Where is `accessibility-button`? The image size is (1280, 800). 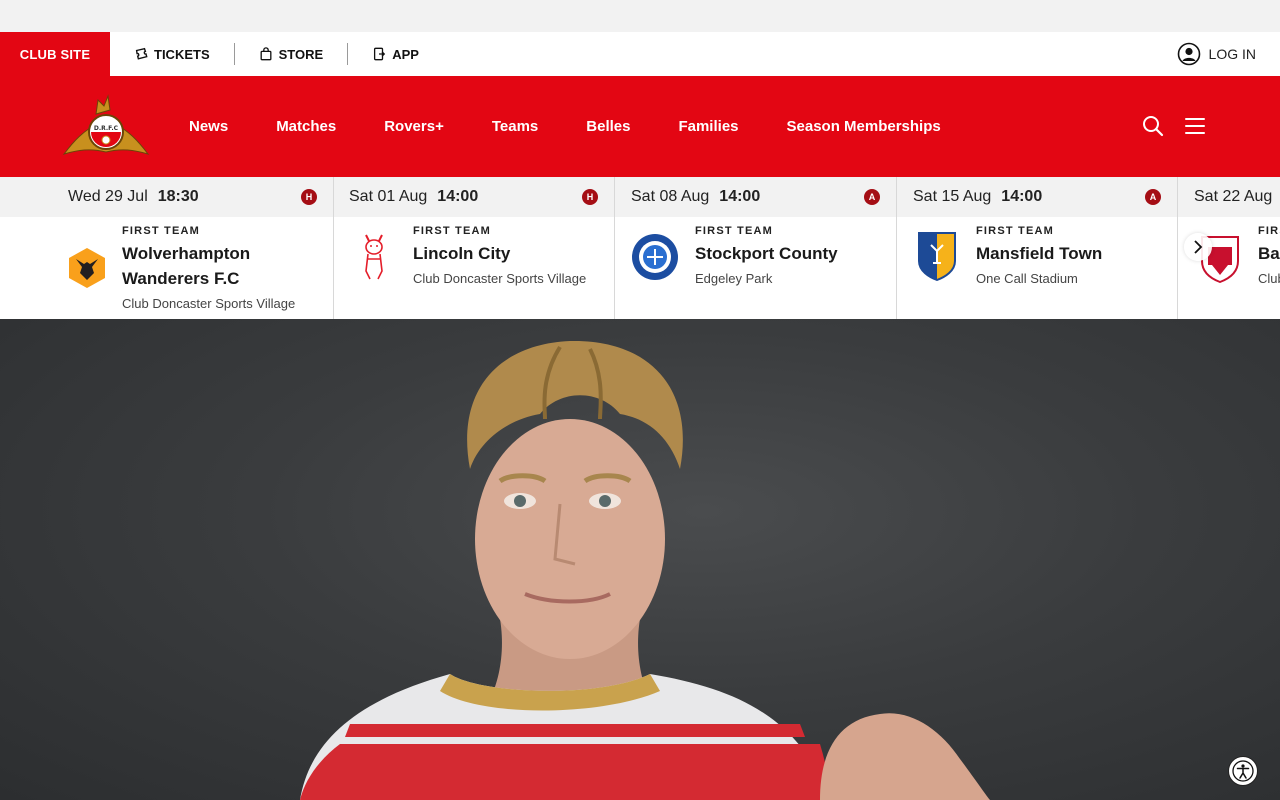
accessibility-button is located at coordinates (1243, 771).